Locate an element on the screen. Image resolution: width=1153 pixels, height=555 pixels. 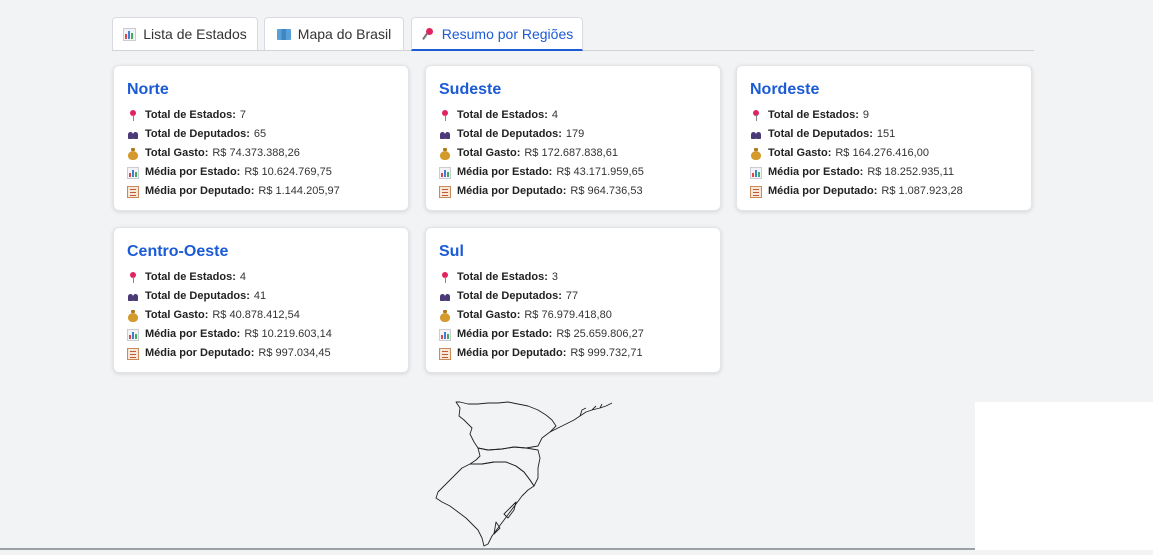
total-gasto-value: R$ 172.687.838,61 is located at coordinates (571, 153).